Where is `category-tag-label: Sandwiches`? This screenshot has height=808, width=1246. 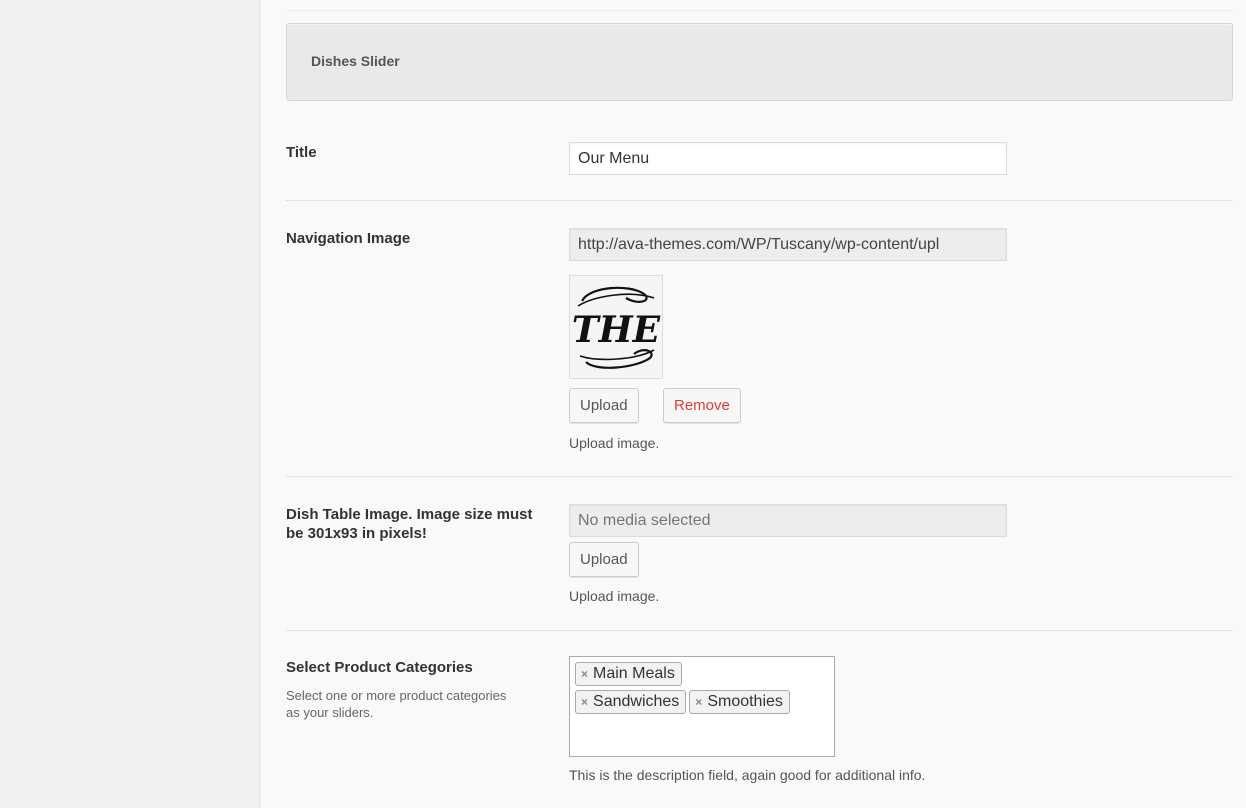
category-tag-label: Sandwiches is located at coordinates (636, 701).